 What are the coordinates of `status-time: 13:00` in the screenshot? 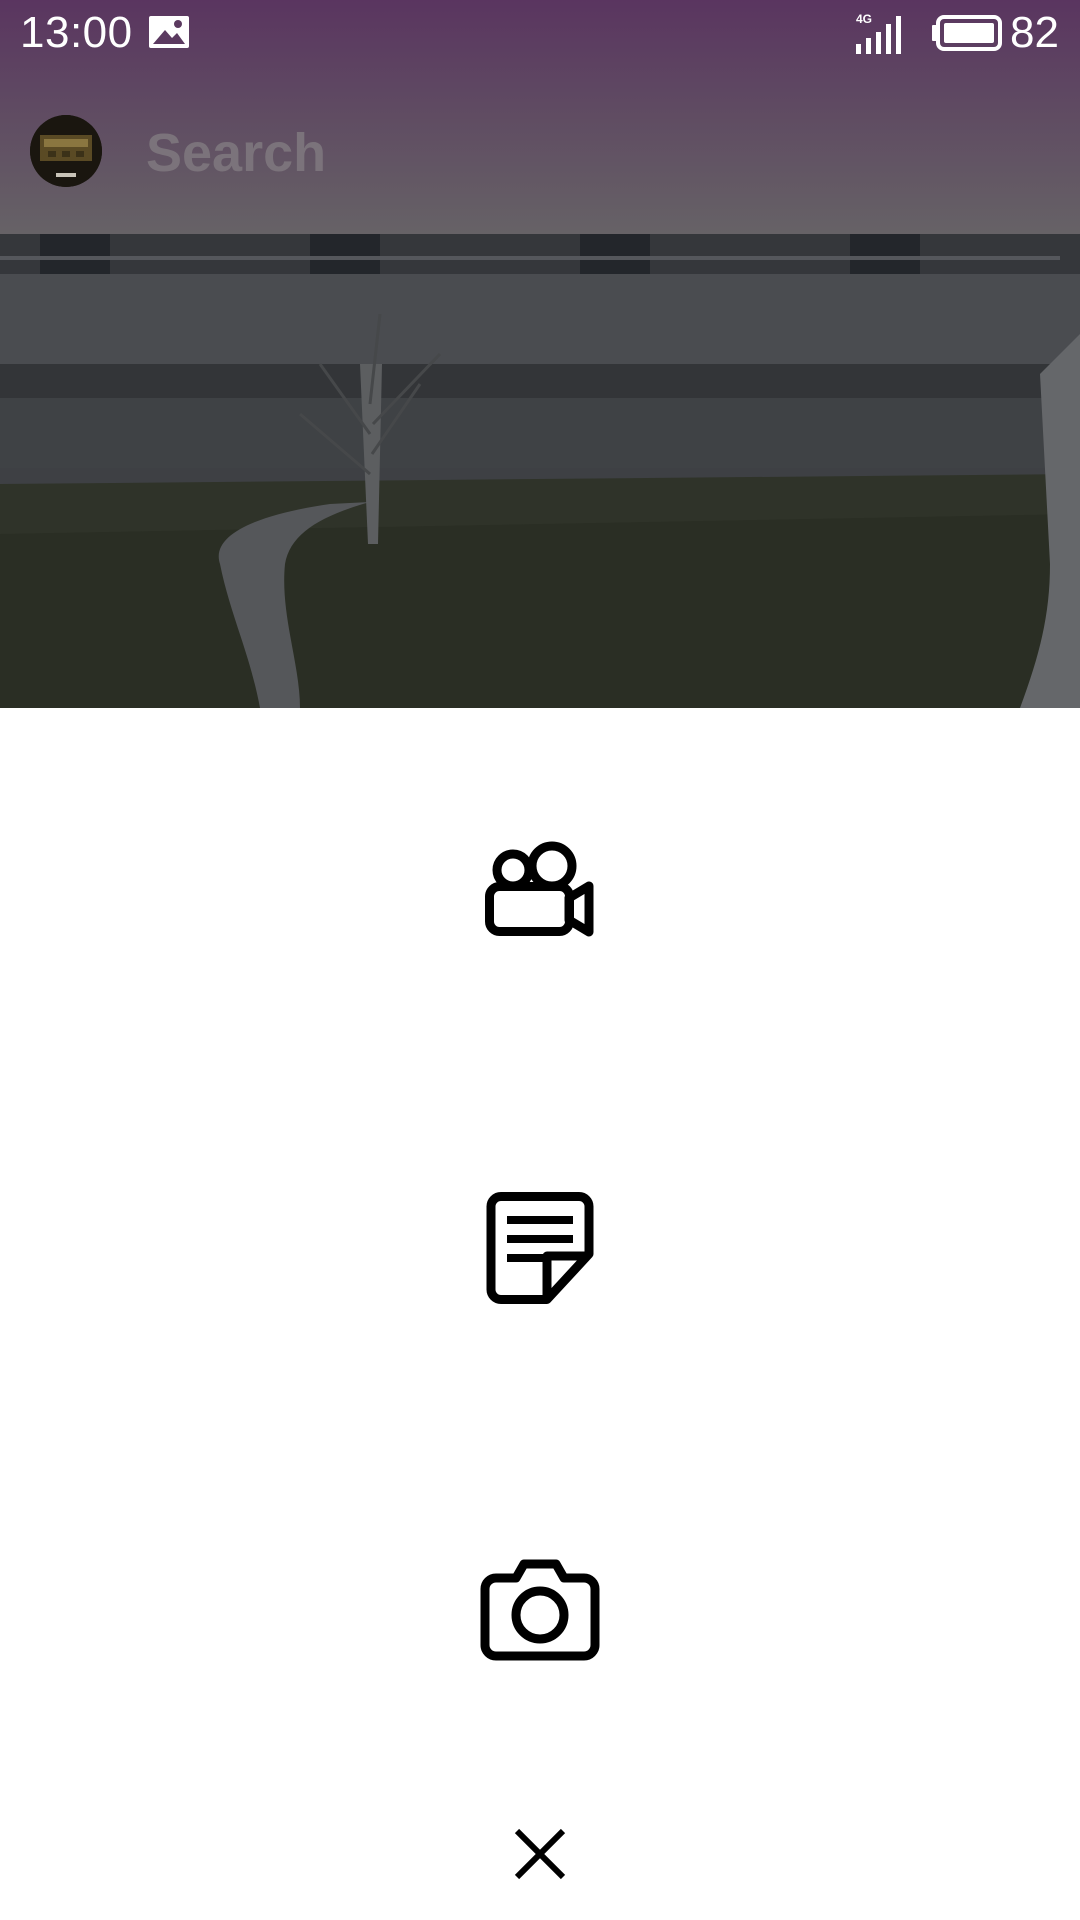 It's located at (76, 32).